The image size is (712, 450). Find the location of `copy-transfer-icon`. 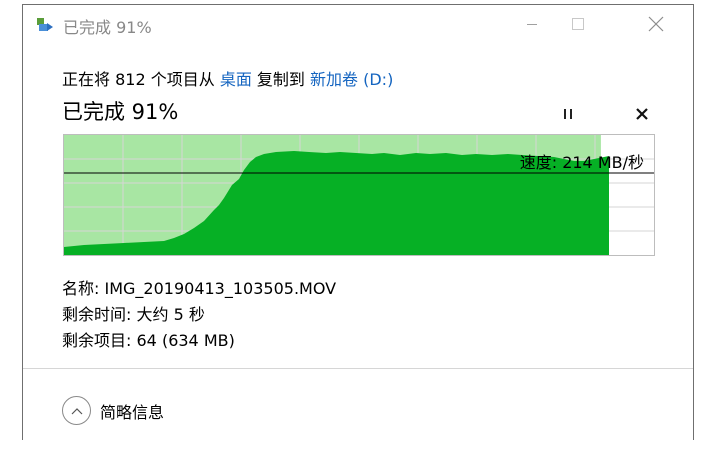

copy-transfer-icon is located at coordinates (46, 25).